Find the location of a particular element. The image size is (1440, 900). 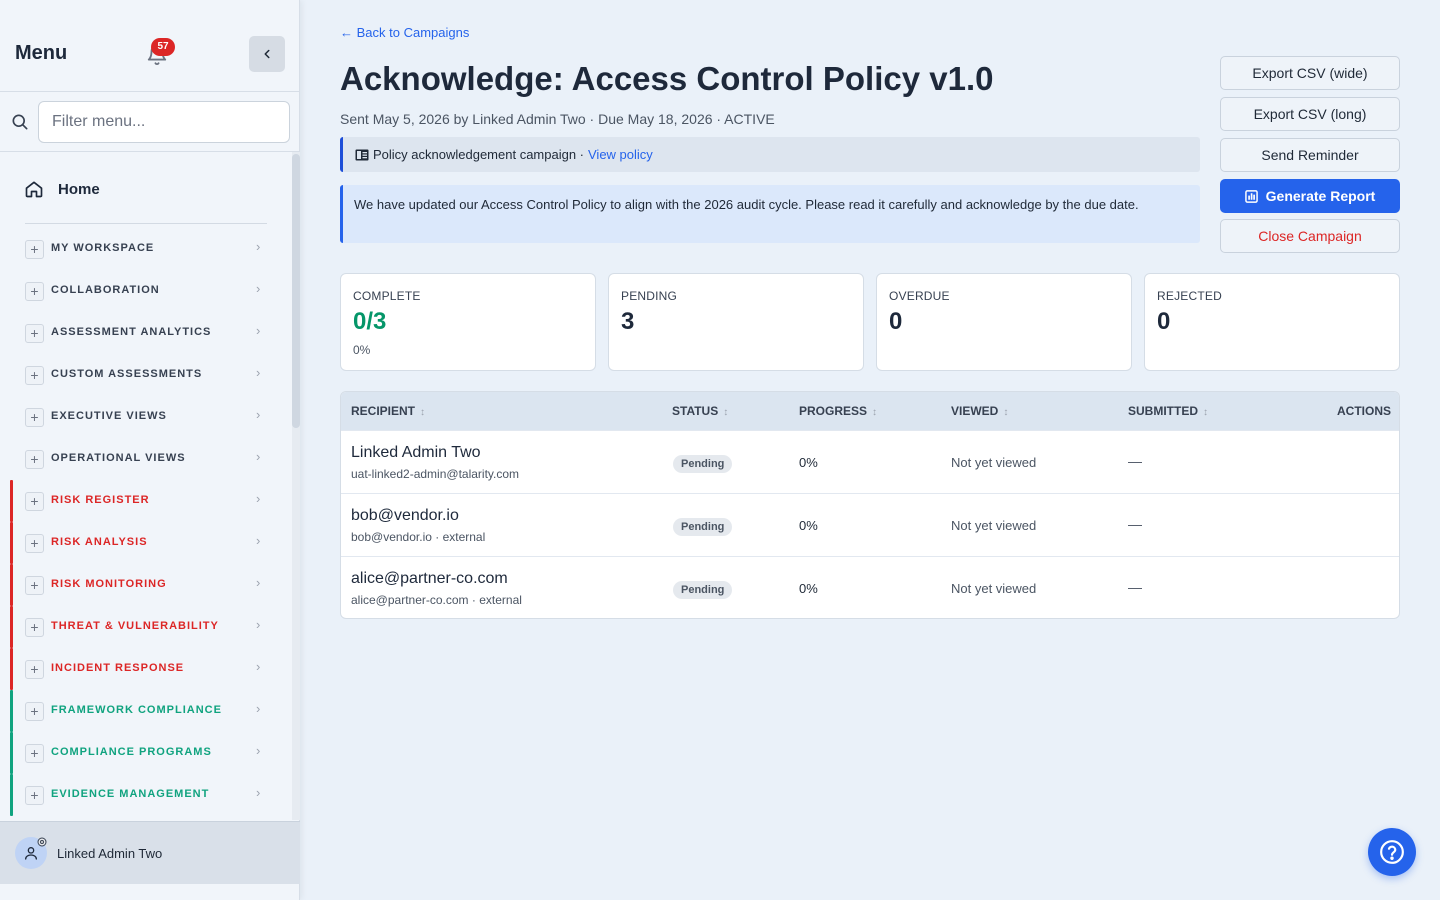

sidebar-item-executive-views: + EXECUTIVE VIEWS › is located at coordinates (145, 417).